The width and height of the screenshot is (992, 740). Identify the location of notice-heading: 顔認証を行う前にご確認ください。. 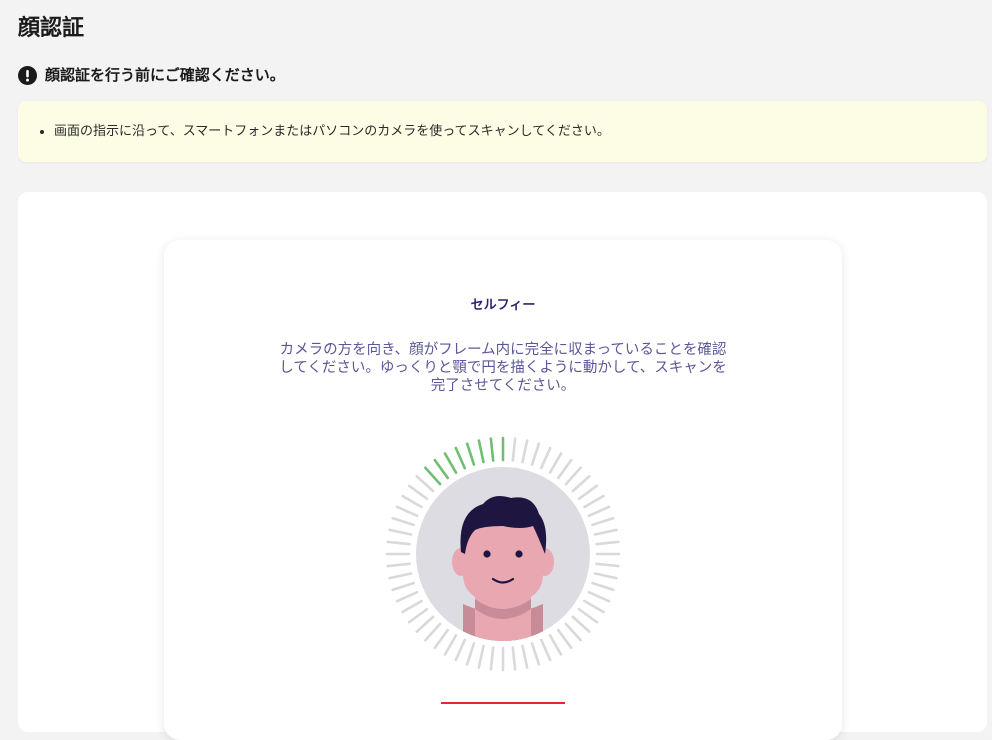
(151, 75).